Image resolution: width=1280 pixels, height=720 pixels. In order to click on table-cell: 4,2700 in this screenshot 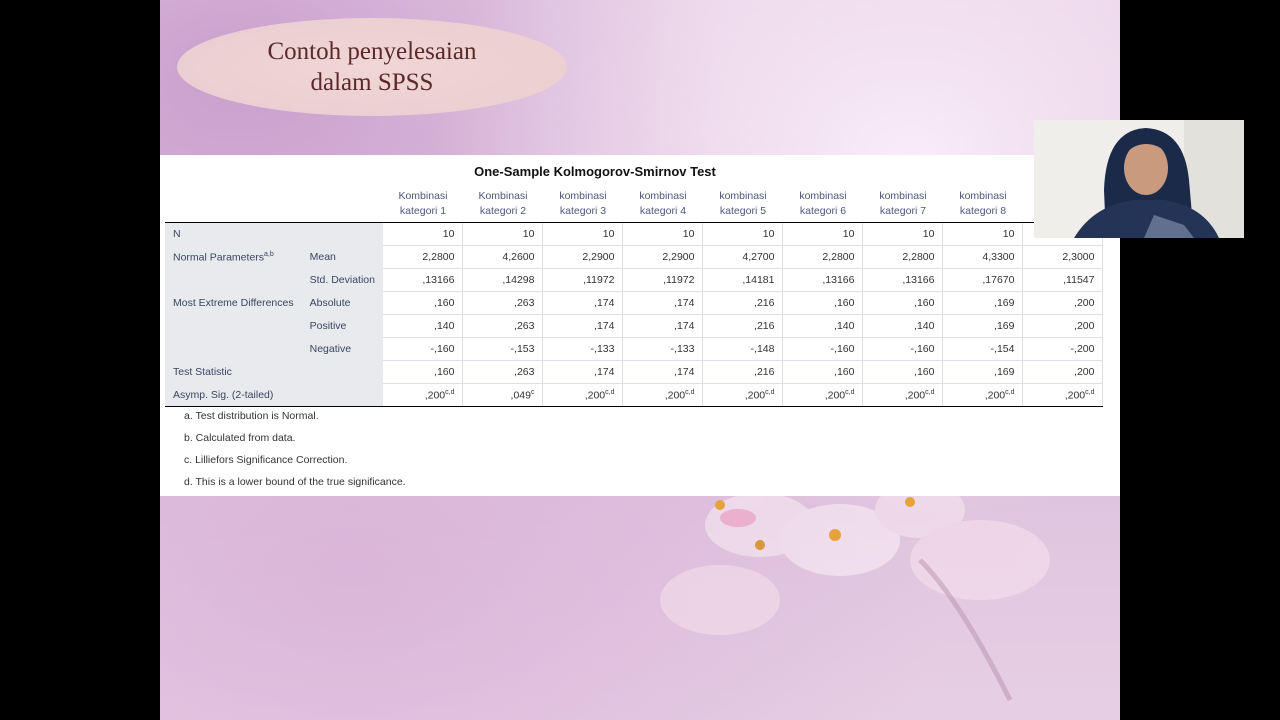, I will do `click(743, 257)`.